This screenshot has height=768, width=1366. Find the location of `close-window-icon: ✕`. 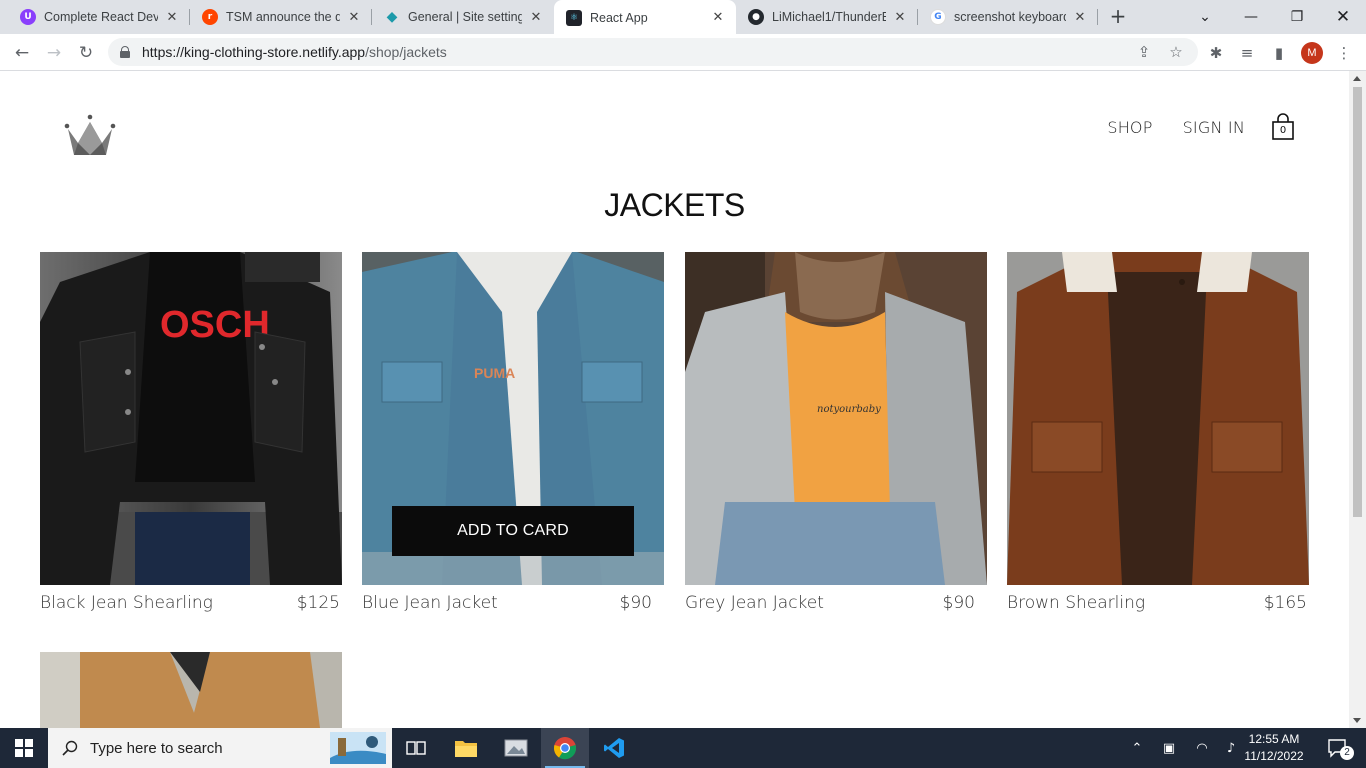

close-window-icon: ✕ is located at coordinates (1343, 17).